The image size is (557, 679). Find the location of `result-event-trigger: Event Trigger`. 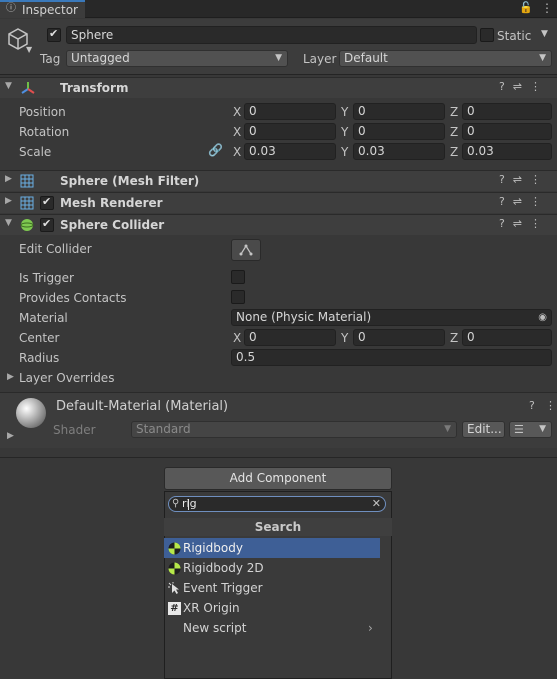

result-event-trigger: Event Trigger is located at coordinates (272, 588).